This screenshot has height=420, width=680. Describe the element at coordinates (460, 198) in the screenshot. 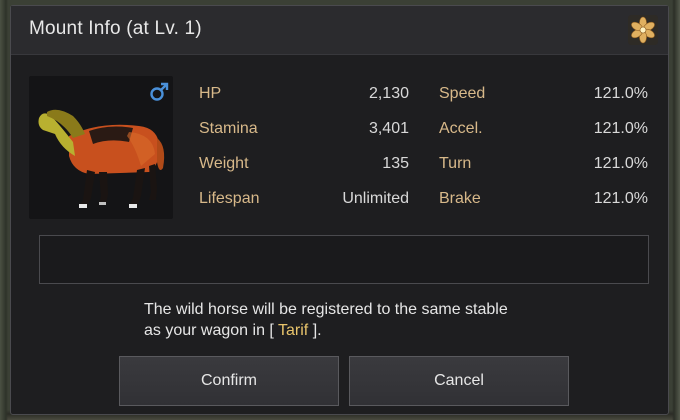

I see `stat-label-brake: Brake` at that location.